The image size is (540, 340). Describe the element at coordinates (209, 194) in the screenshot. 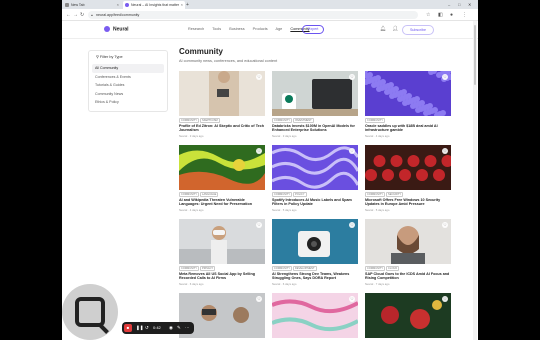

I see `tag-badge: LANGUAGE` at that location.